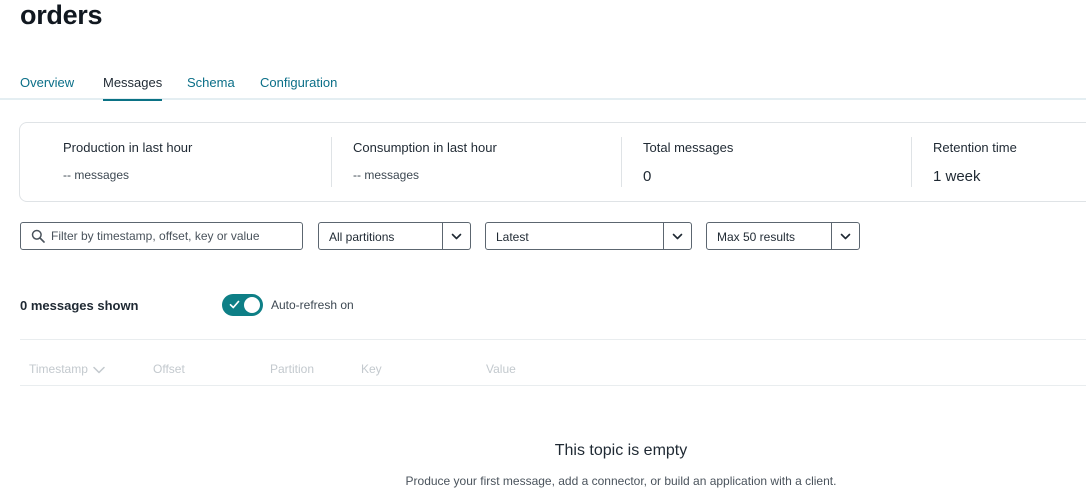 The image size is (1086, 497). I want to click on topic-tabs: Overview Messages Schema Configuration, so click(543, 86).